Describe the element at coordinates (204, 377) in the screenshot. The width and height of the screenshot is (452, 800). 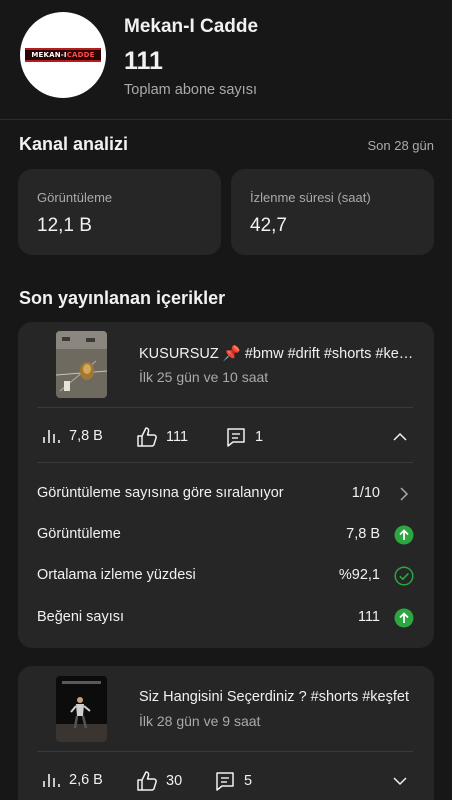
I see `video-subtitle: İlk 25 gün ve 10 saat` at that location.